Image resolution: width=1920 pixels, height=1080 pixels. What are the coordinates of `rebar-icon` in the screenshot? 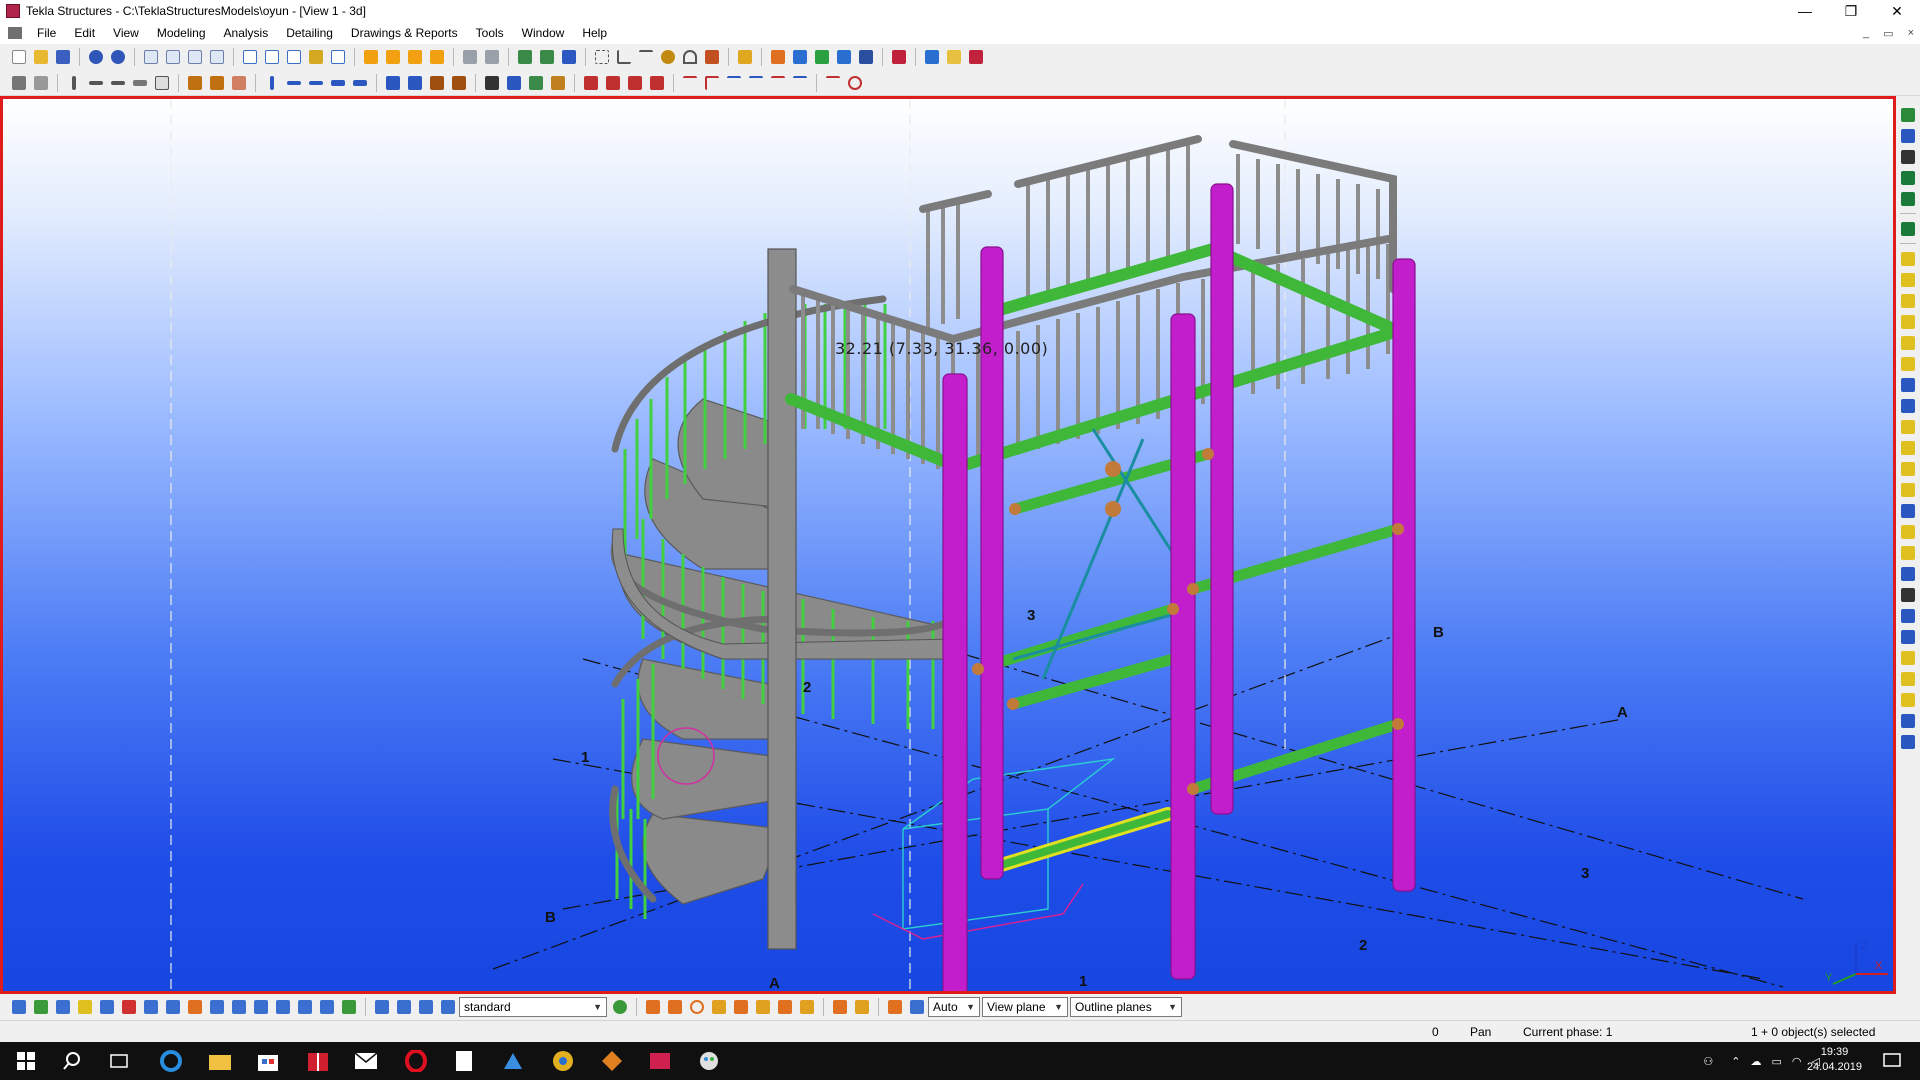 It's located at (437, 83).